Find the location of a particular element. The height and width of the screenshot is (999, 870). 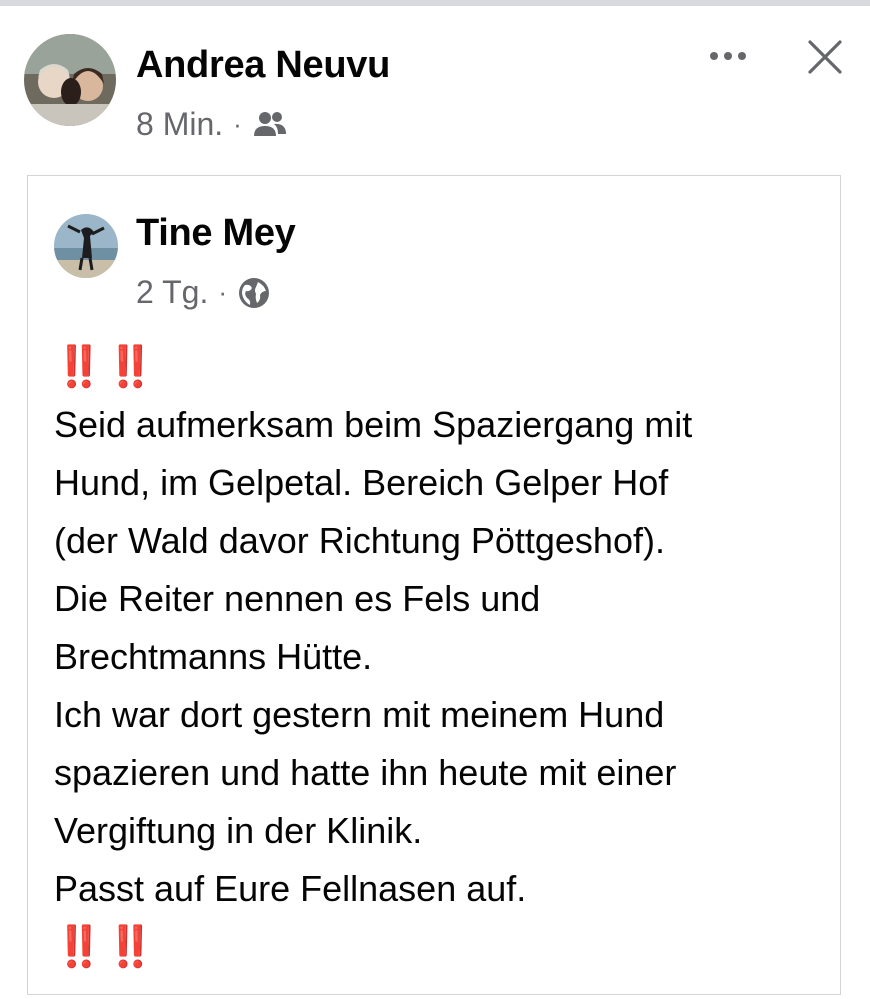

sharer-timestamp: 8 Min. is located at coordinates (179, 124).